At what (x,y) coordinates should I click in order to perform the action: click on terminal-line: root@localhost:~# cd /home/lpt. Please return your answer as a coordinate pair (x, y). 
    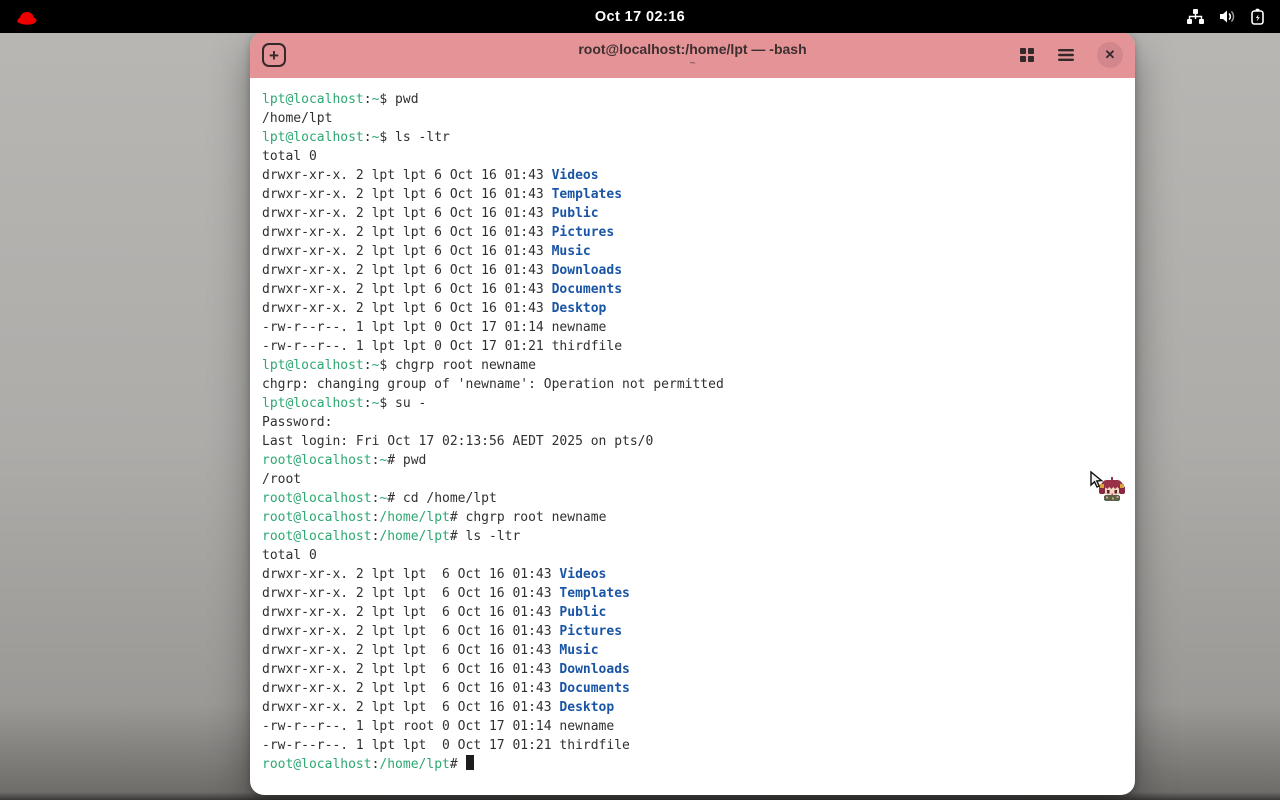
    Looking at the image, I should click on (379, 498).